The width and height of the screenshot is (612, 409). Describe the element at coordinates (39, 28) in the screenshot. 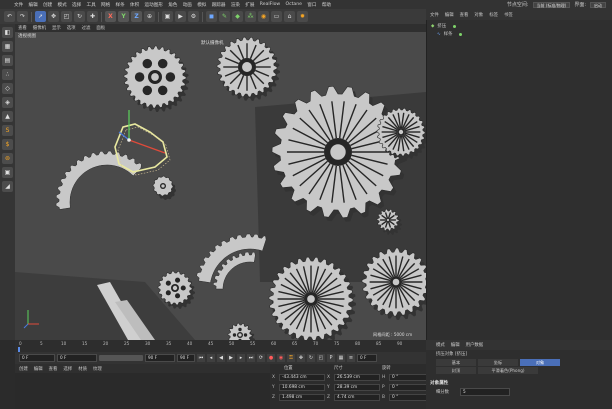

I see `viewport-menu-item: 摄像机` at that location.